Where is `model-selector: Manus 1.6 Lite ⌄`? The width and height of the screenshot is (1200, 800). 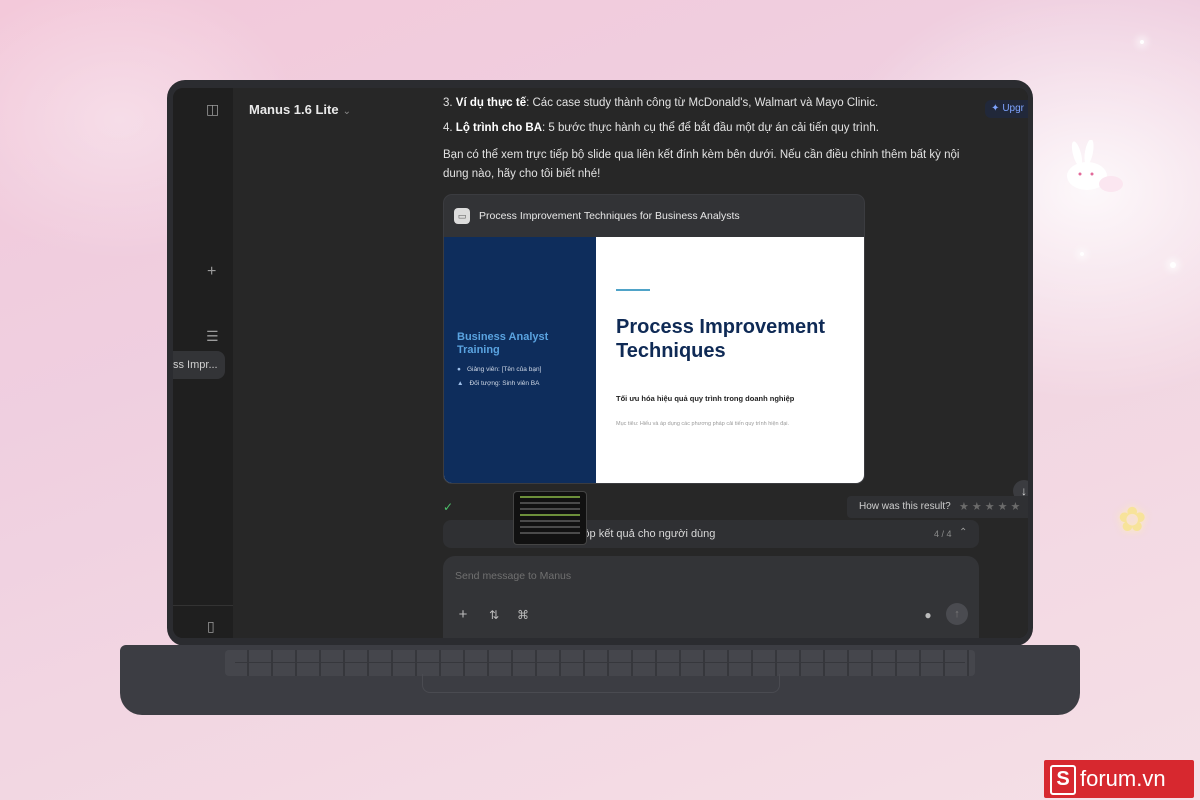 model-selector: Manus 1.6 Lite ⌄ is located at coordinates (300, 109).